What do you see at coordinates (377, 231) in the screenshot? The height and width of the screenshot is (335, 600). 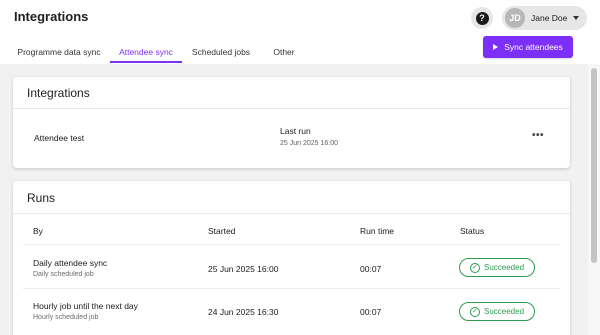 I see `column-header-run-time: Run time` at bounding box center [377, 231].